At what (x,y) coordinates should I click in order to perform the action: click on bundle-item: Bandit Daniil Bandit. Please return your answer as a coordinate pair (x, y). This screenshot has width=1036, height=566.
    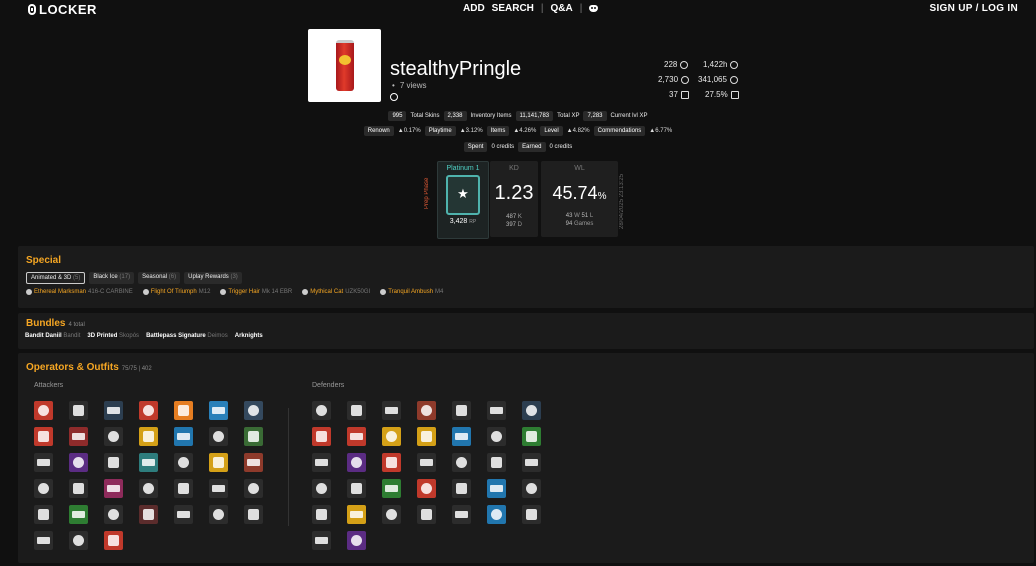
    Looking at the image, I should click on (52, 336).